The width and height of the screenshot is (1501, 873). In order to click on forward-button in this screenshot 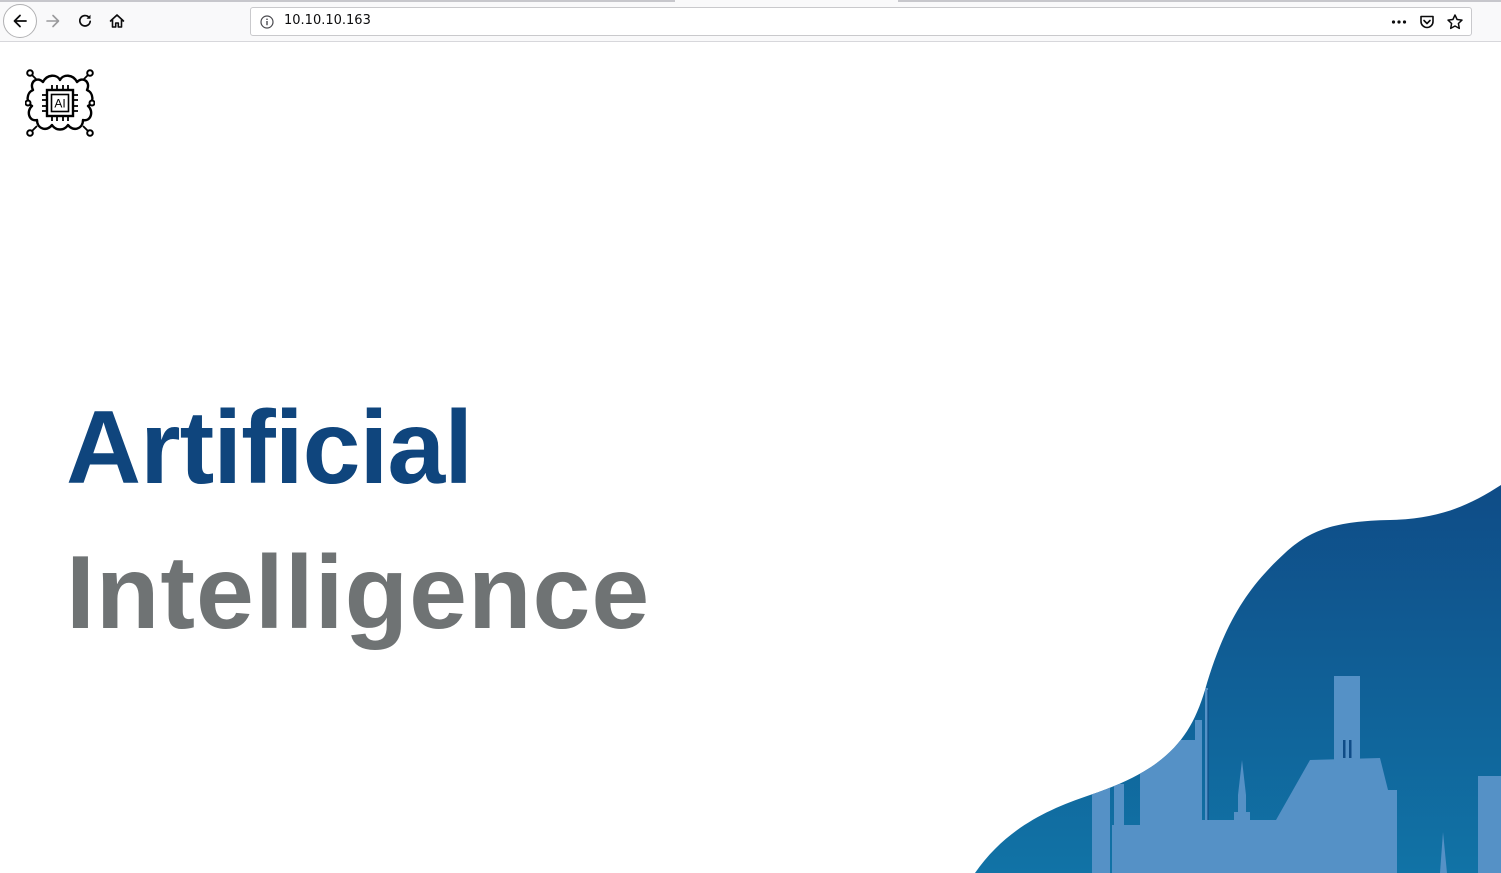, I will do `click(53, 21)`.